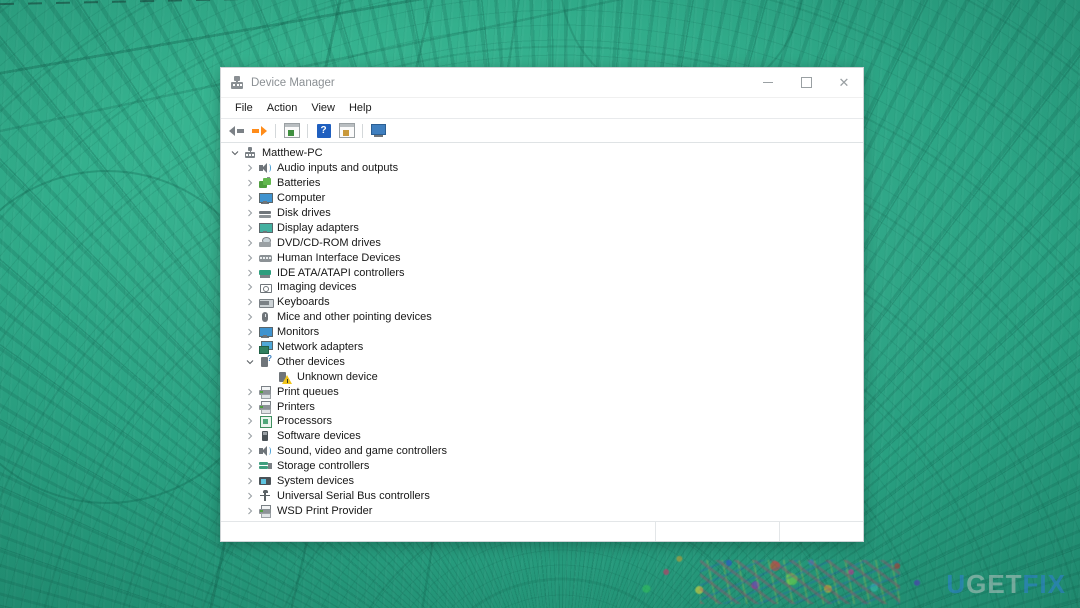 The width and height of the screenshot is (1080, 608). I want to click on tree-node-keyboards: Keyboards, so click(542, 302).